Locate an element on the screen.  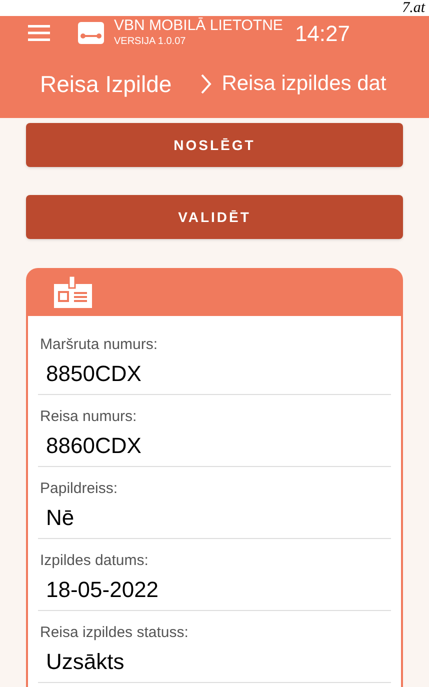
field-label: Reisa numurs: is located at coordinates (88, 417).